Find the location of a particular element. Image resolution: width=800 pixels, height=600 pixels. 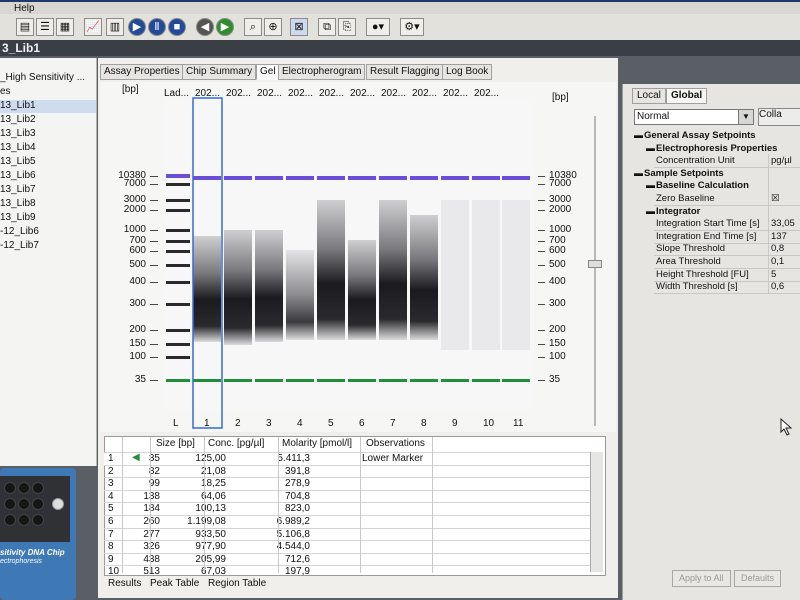

col-header-molarity: Molarity [pmol/l] is located at coordinates (317, 443).